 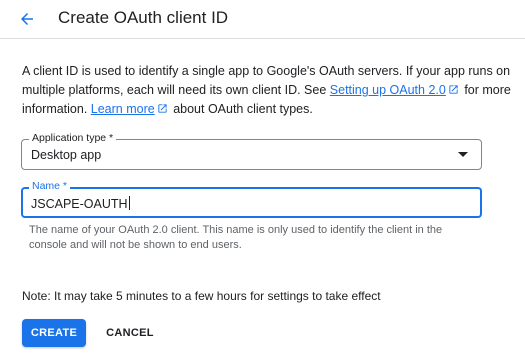 I want to click on setting-up-oauth-link-label: Setting up OAuth 2.0, so click(x=387, y=90).